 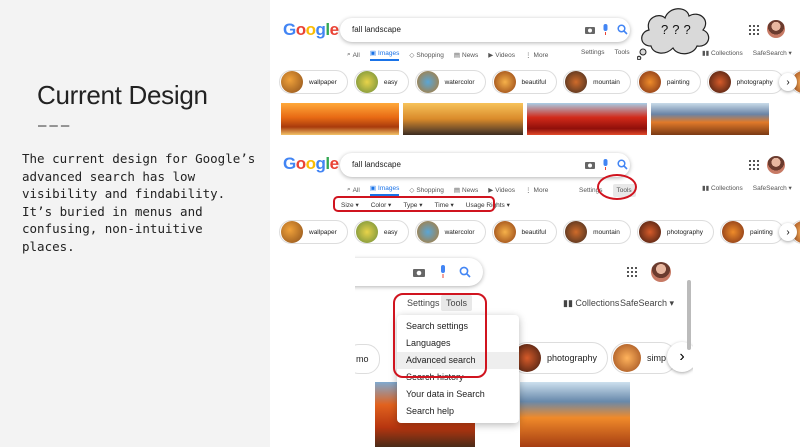 I want to click on tools-link: Tools, so click(x=622, y=52).